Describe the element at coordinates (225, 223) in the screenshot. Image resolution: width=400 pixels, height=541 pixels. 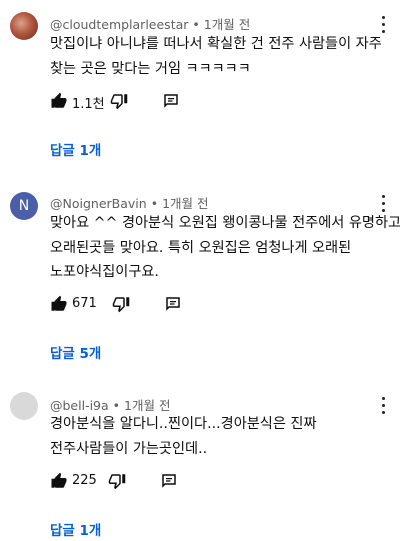
I see `comment-line: 맞아요 ^^ 경아분식 오원집 왱이콩나물 전주에서 유명하고` at that location.